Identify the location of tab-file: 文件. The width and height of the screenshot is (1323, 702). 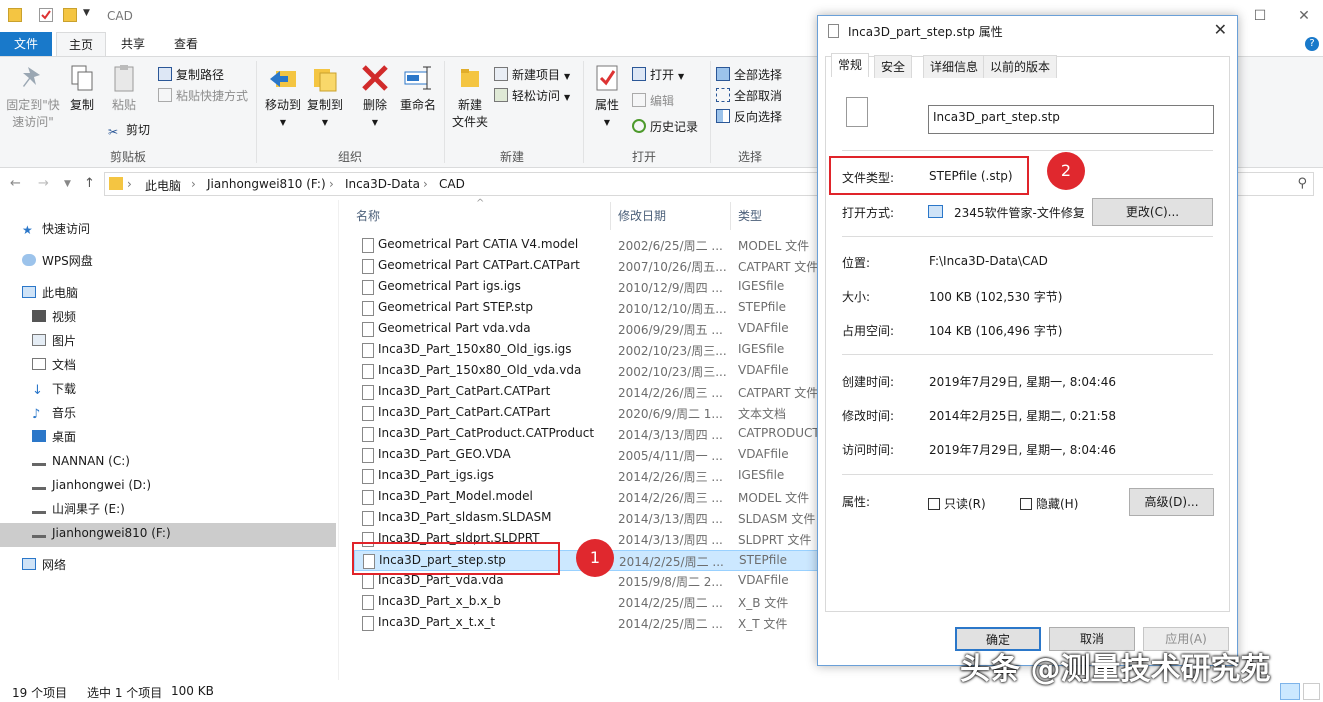
(26, 44).